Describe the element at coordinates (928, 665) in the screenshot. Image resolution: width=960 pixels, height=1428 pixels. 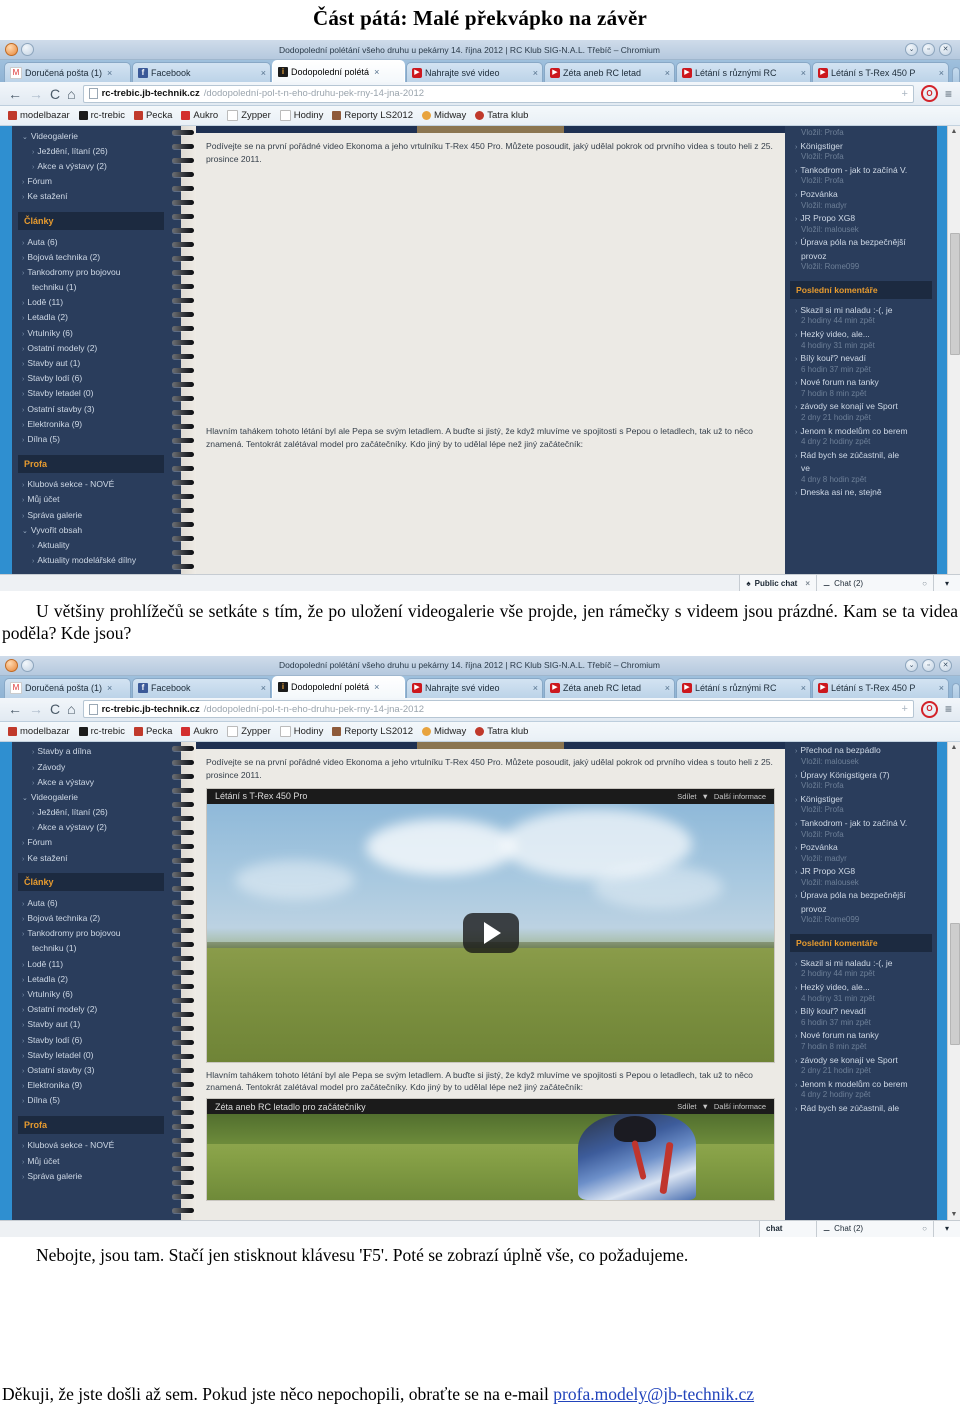
I see `maximize-button: ▫` at that location.